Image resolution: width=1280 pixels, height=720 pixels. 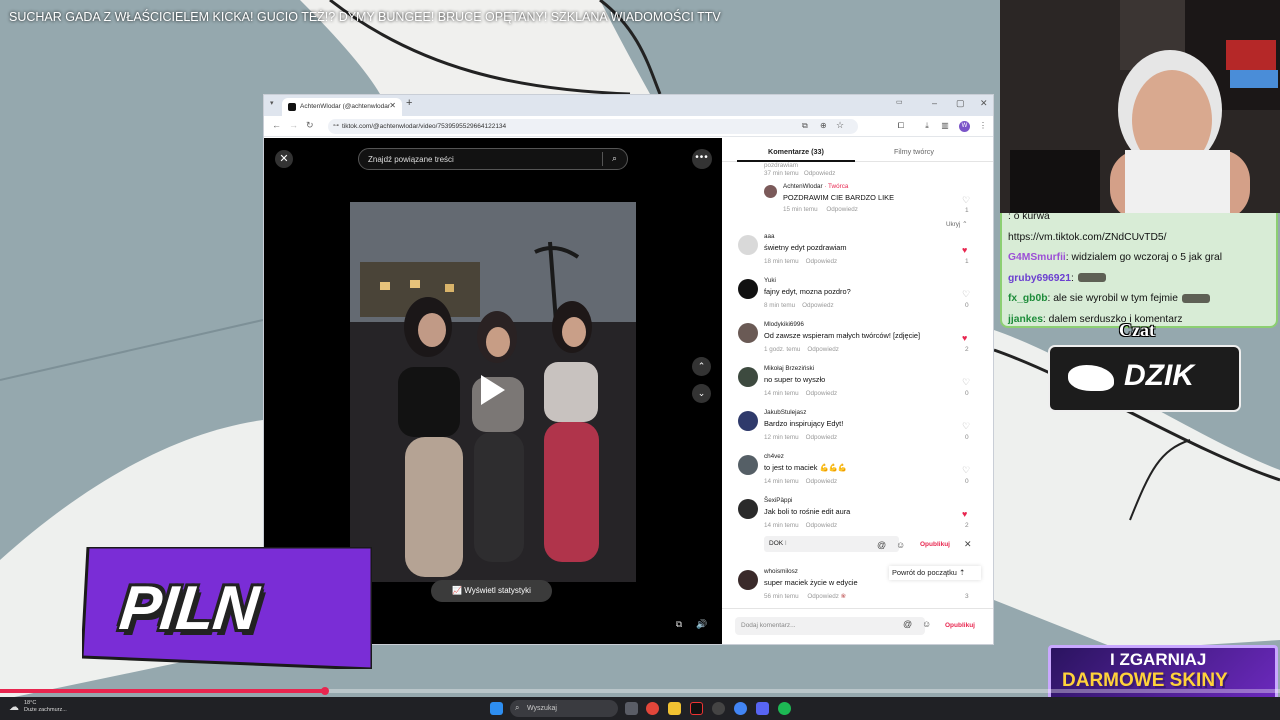 I want to click on chat-username: G4MSmurfii, so click(x=1037, y=257).